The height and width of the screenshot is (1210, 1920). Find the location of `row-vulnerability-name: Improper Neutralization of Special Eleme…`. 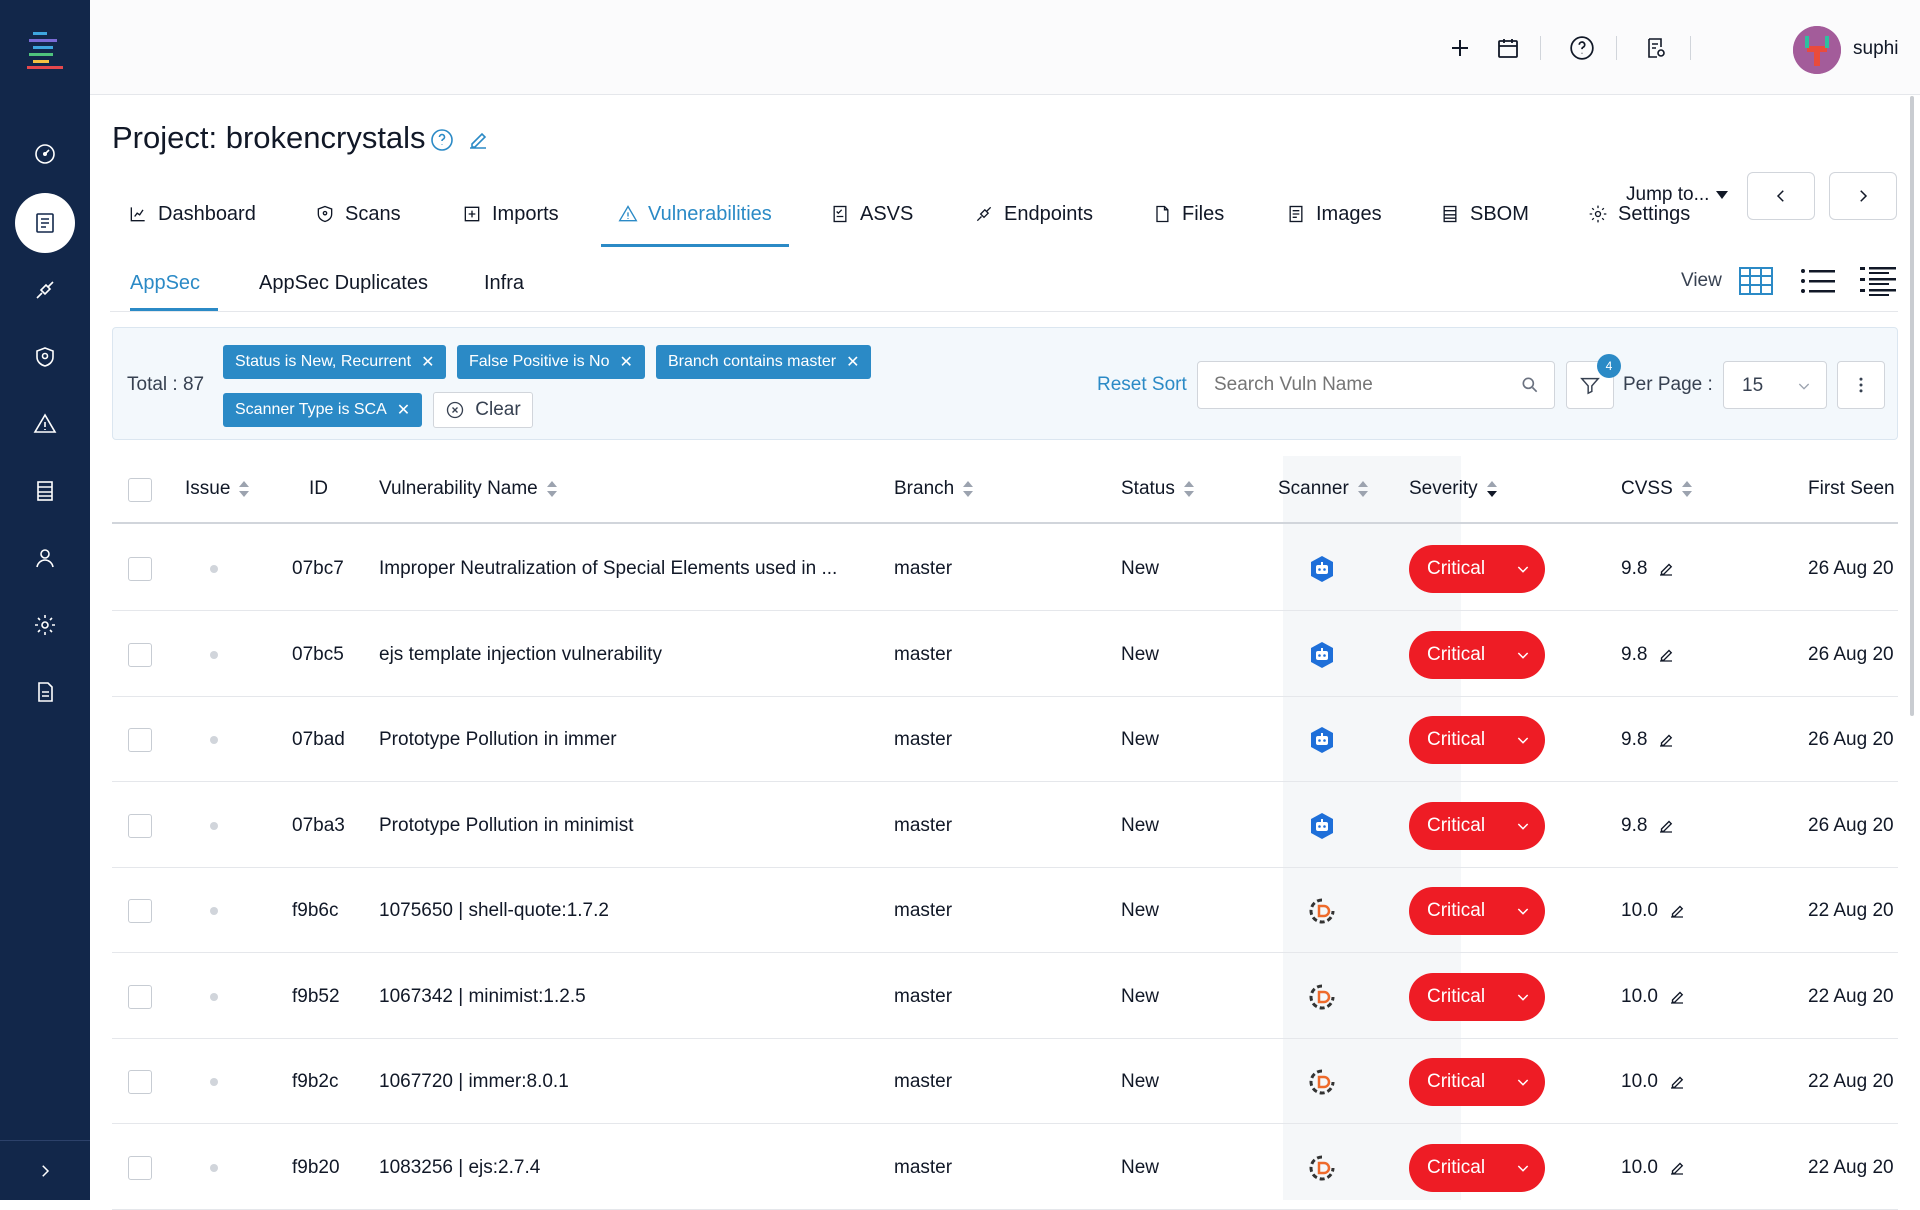

row-vulnerability-name: Improper Neutralization of Special Eleme… is located at coordinates (608, 569).